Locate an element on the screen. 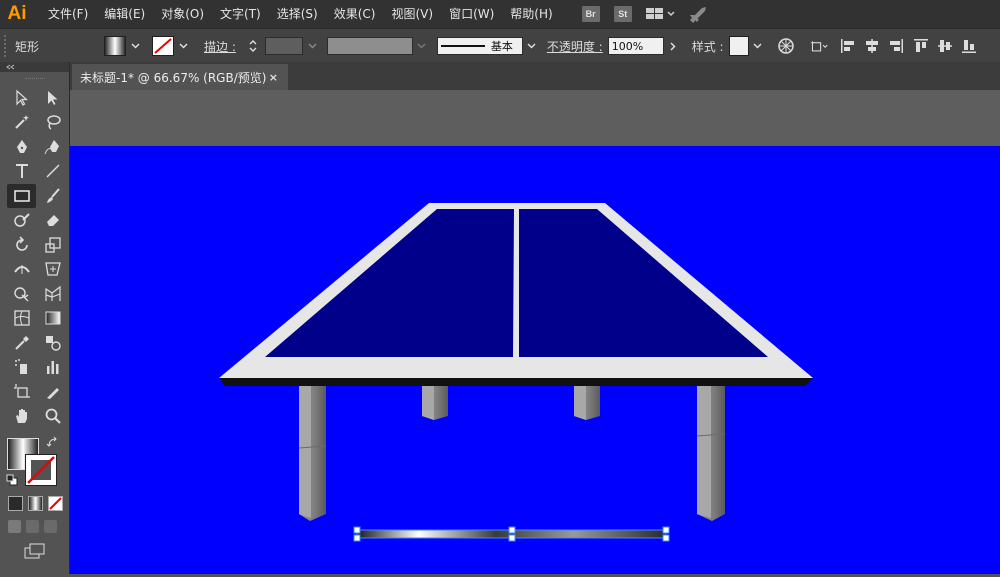 The width and height of the screenshot is (1000, 577). rectangle-tool is located at coordinates (21, 196).